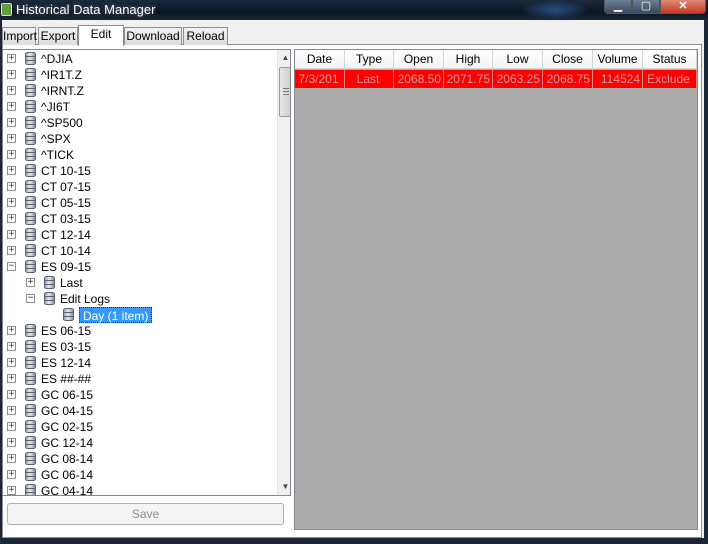 The width and height of the screenshot is (708, 544). What do you see at coordinates (57, 59) in the screenshot?
I see `tree-node-label: ^DJIA` at bounding box center [57, 59].